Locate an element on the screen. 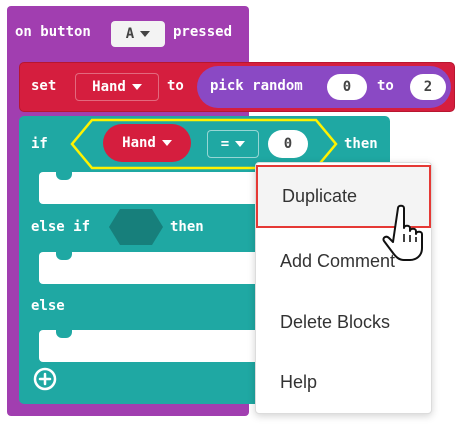  set-keyword: set is located at coordinates (44, 86).